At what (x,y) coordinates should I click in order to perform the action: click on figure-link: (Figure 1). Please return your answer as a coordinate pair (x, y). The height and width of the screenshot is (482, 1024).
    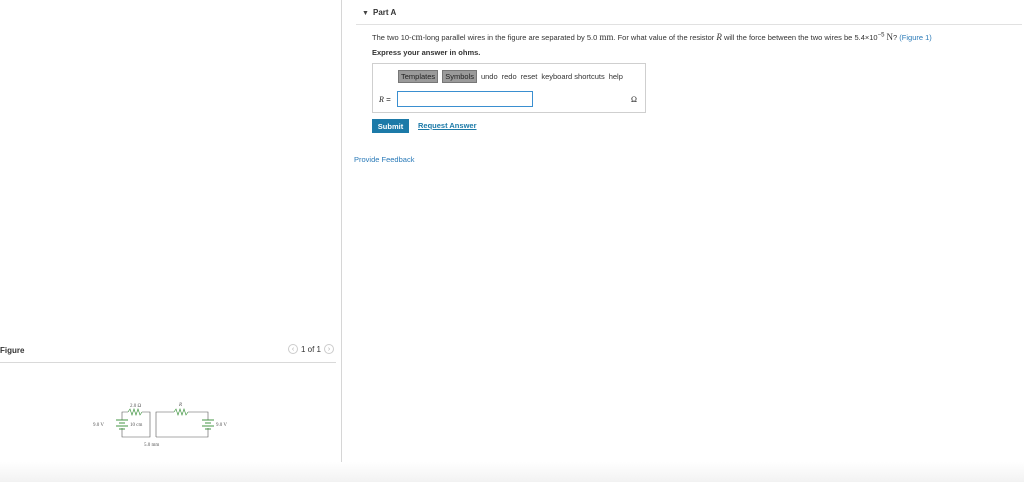
    Looking at the image, I should click on (915, 37).